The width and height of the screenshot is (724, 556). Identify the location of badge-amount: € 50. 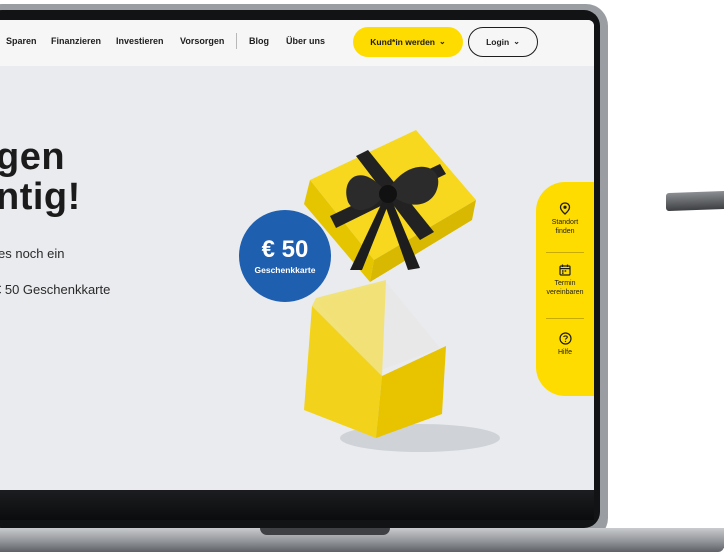
(285, 249).